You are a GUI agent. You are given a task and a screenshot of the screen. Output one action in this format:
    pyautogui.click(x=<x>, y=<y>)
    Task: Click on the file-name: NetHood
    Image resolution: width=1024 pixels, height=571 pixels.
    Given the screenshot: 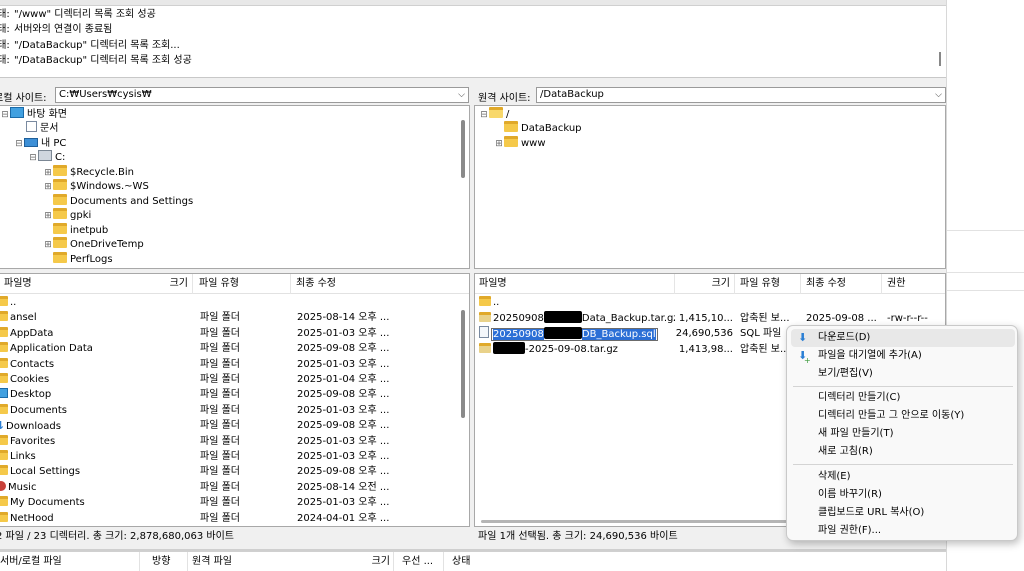 What is the action you would take?
    pyautogui.click(x=32, y=518)
    